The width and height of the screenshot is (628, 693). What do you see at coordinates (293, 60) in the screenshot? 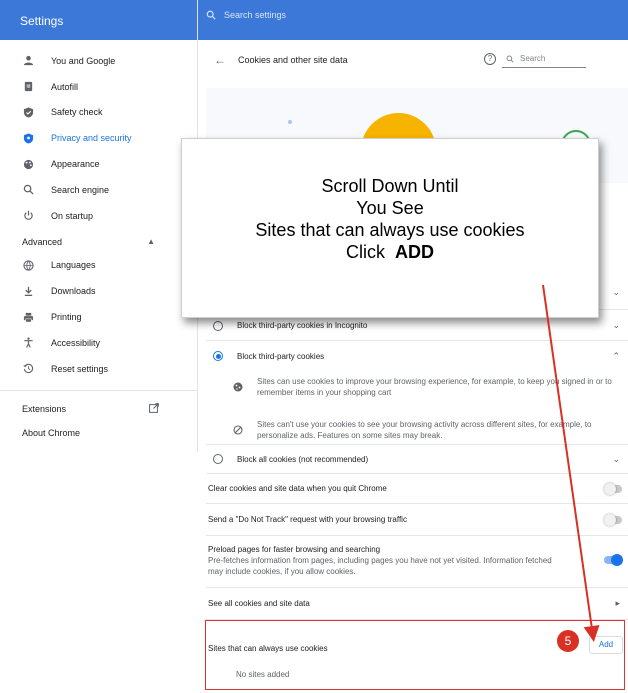
I see `page-title: Cookies and other site data` at bounding box center [293, 60].